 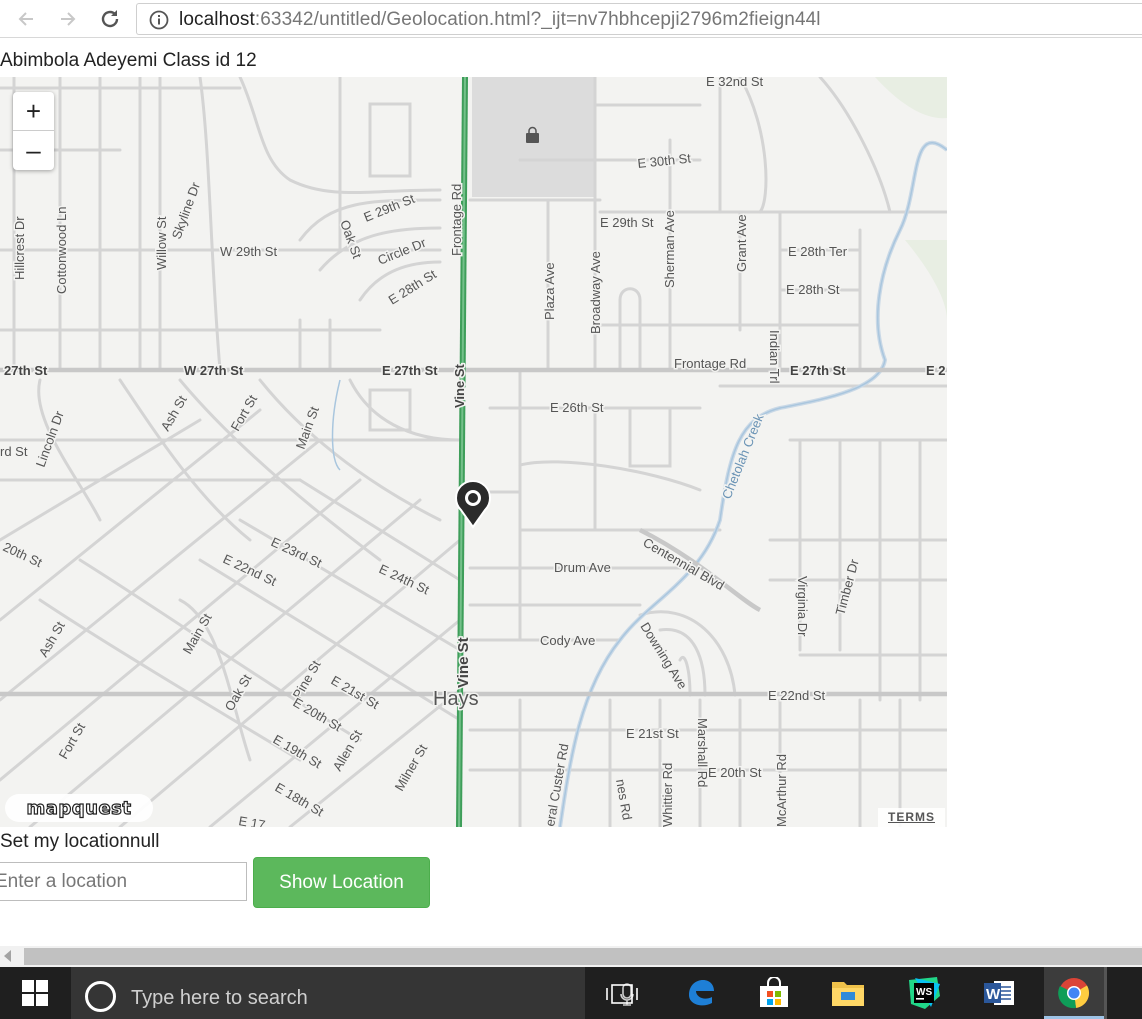 What do you see at coordinates (307, 427) in the screenshot?
I see `svg-text: Main St` at bounding box center [307, 427].